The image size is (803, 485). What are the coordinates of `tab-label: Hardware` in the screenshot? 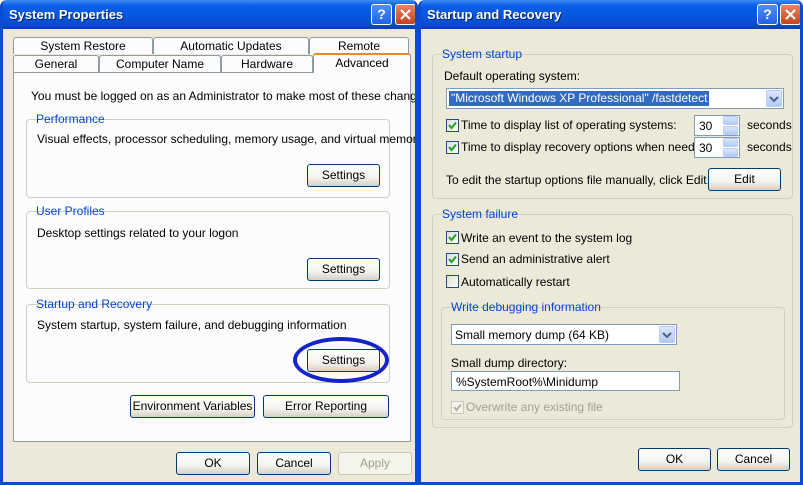 It's located at (267, 64).